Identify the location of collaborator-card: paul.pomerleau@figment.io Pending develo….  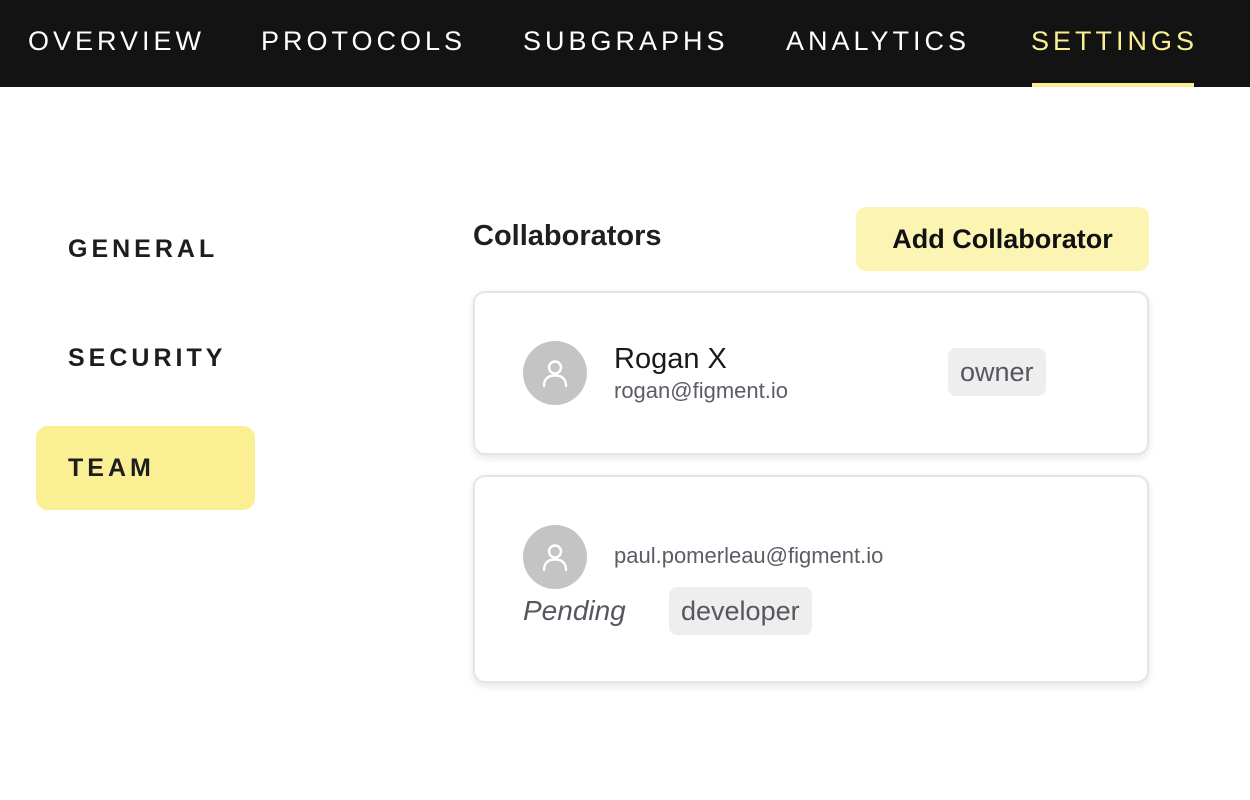
(811, 579).